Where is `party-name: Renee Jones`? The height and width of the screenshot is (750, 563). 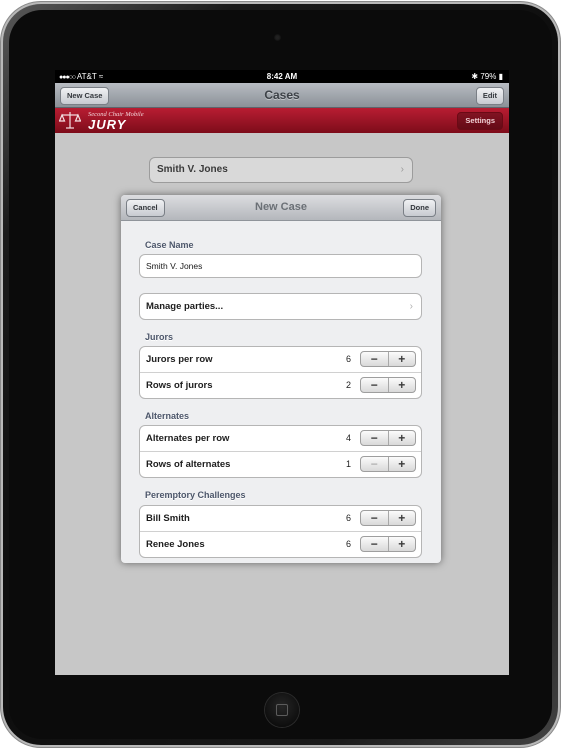
party-name: Renee Jones is located at coordinates (175, 544).